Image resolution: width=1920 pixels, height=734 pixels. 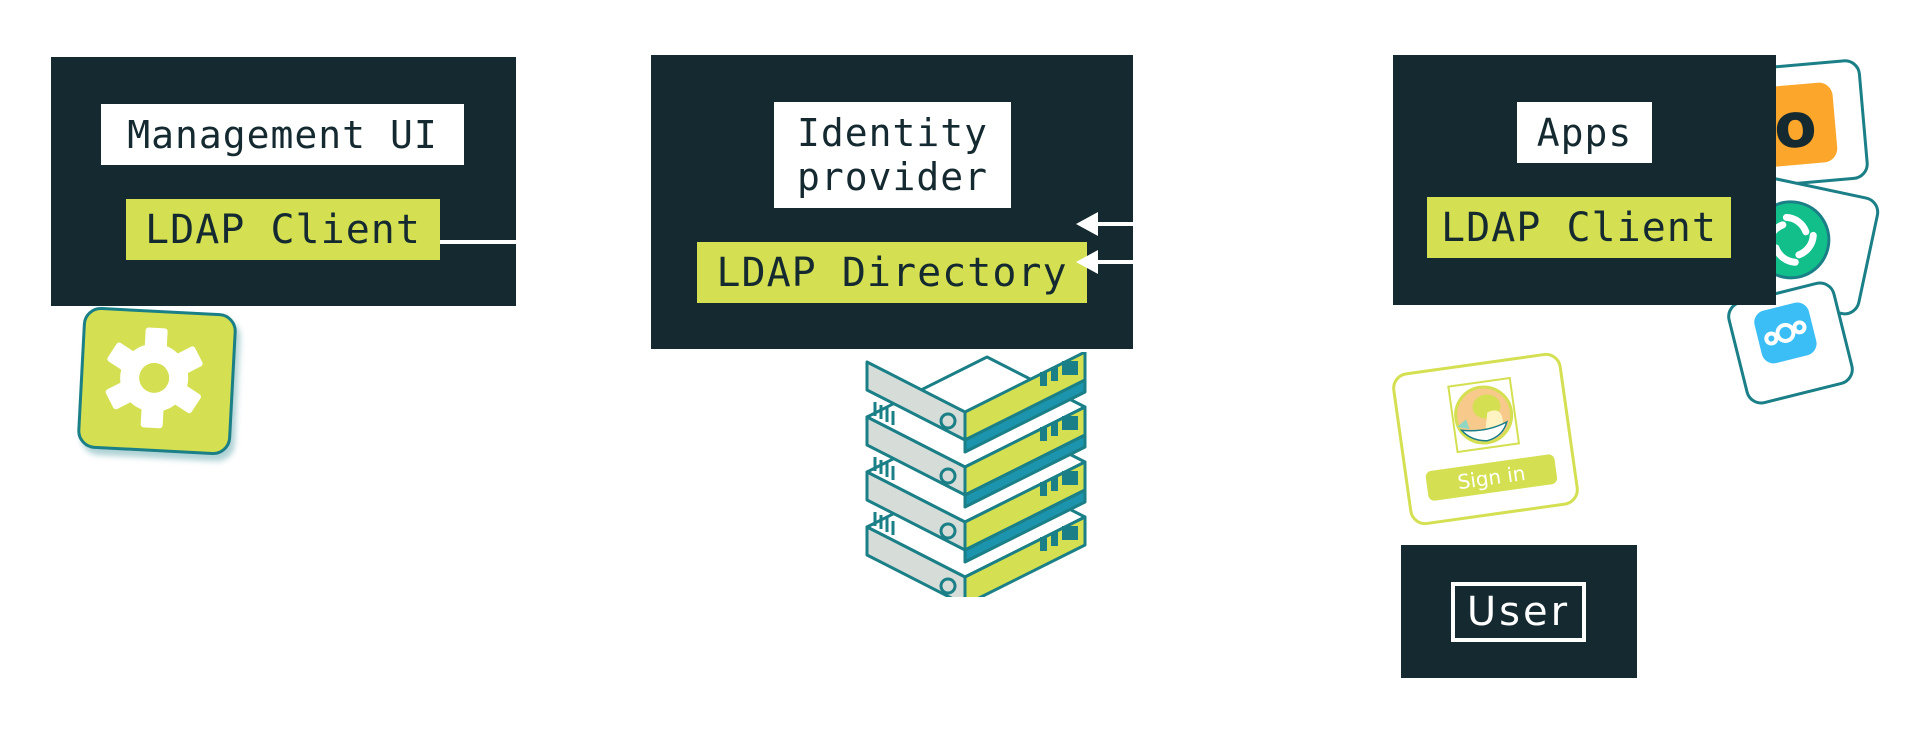 I want to click on login-card: Sign in, so click(x=1485, y=439).